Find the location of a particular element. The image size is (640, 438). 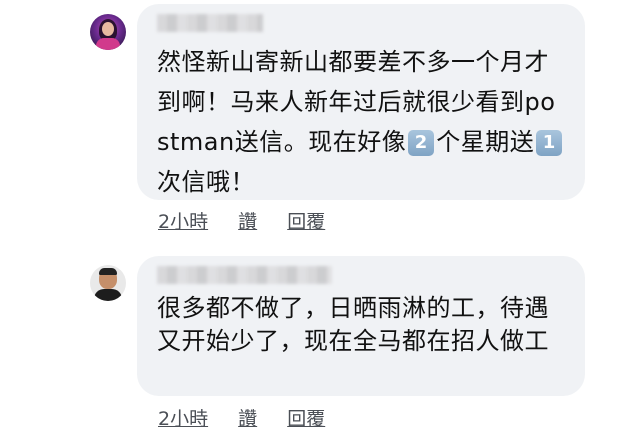

avatar-body is located at coordinates (108, 295).